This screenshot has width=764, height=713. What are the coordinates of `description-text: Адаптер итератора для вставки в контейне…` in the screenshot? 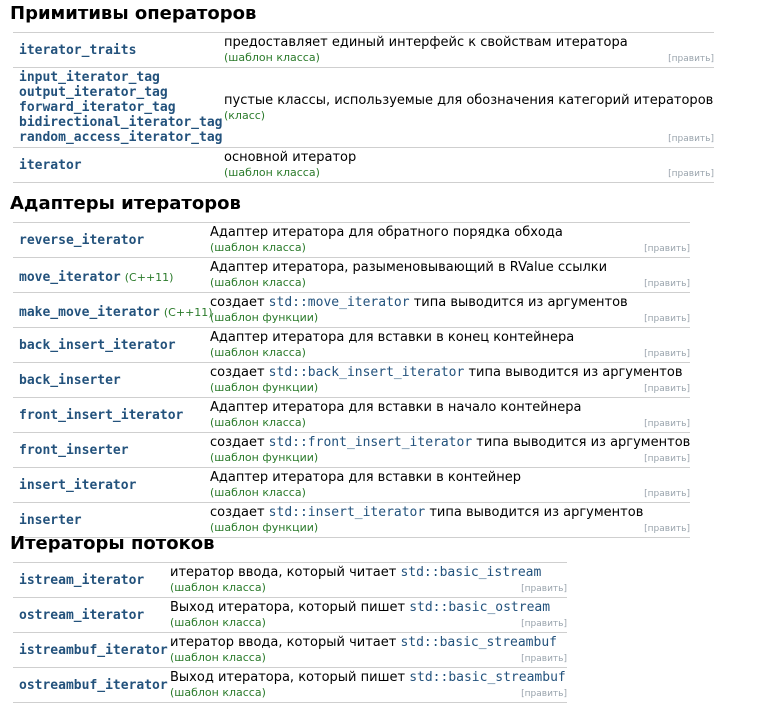 It's located at (450, 478).